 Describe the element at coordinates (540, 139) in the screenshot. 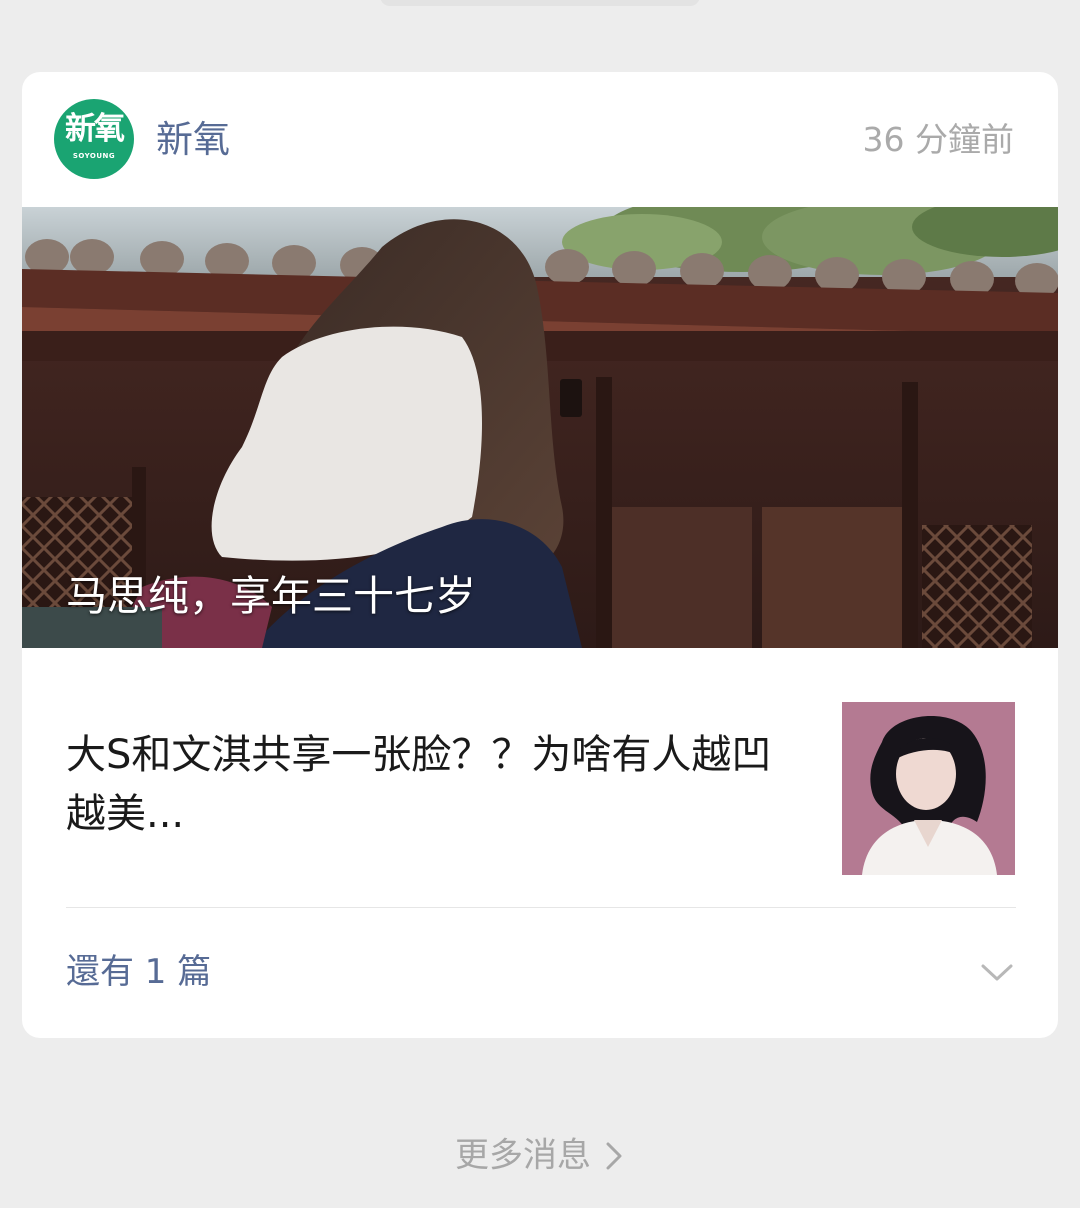

I see `card-header: 新氧 SOYOUNG 新氧 36 分鐘前` at that location.